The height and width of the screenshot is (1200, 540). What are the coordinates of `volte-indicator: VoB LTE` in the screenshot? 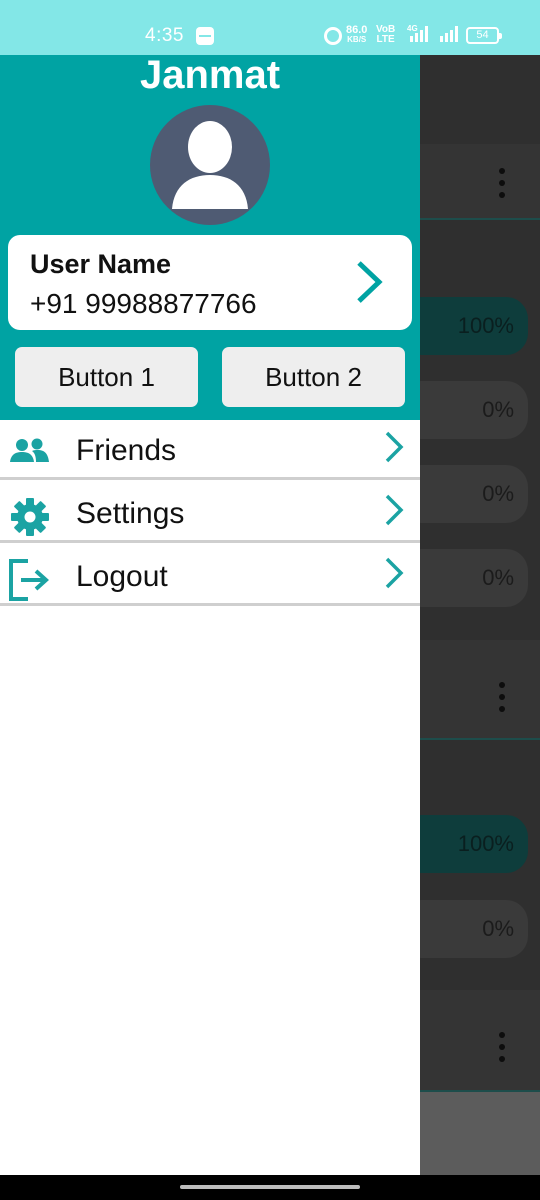 It's located at (385, 35).